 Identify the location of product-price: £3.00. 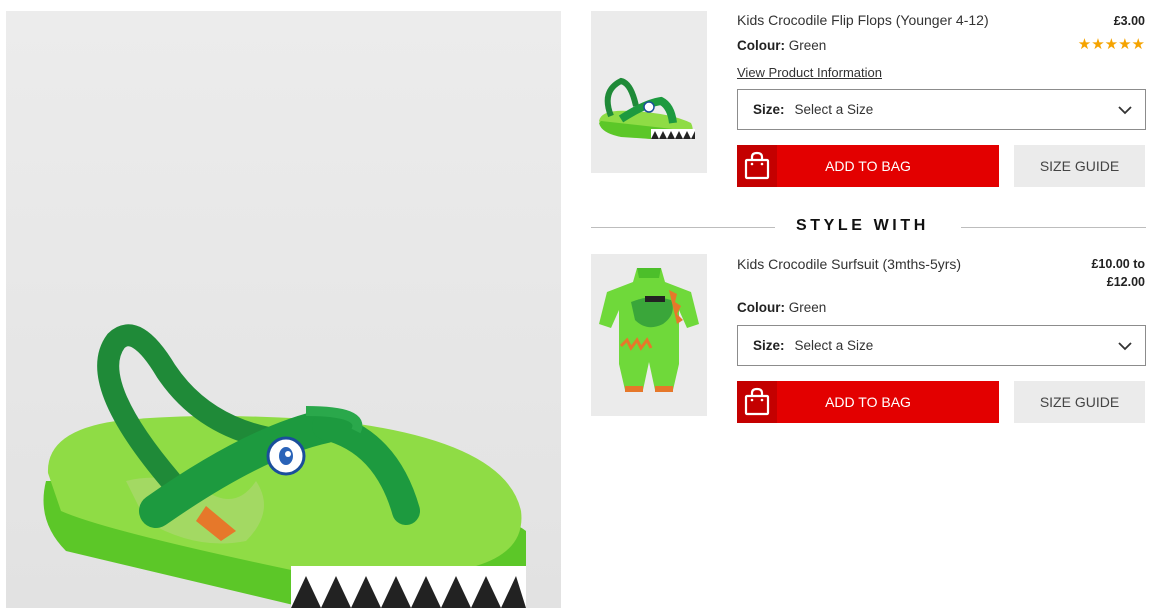
(1129, 21).